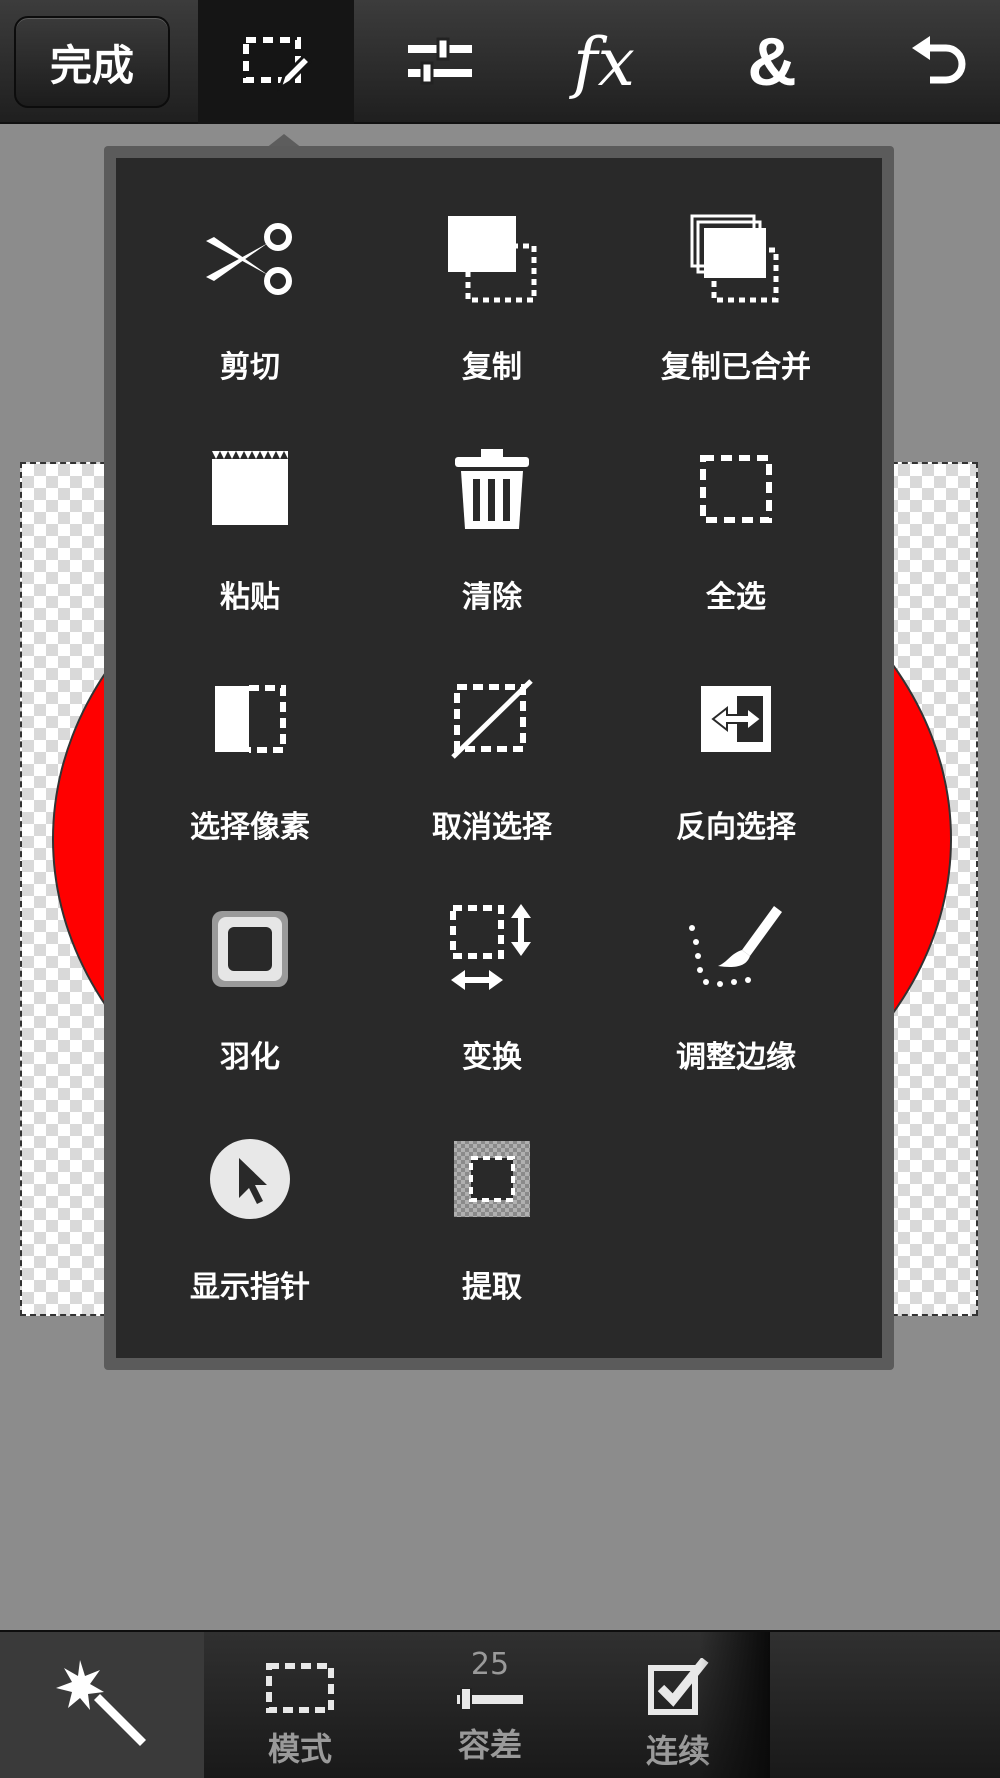  Describe the element at coordinates (250, 1287) in the screenshot. I see `menu-item-label: 显示指针` at that location.